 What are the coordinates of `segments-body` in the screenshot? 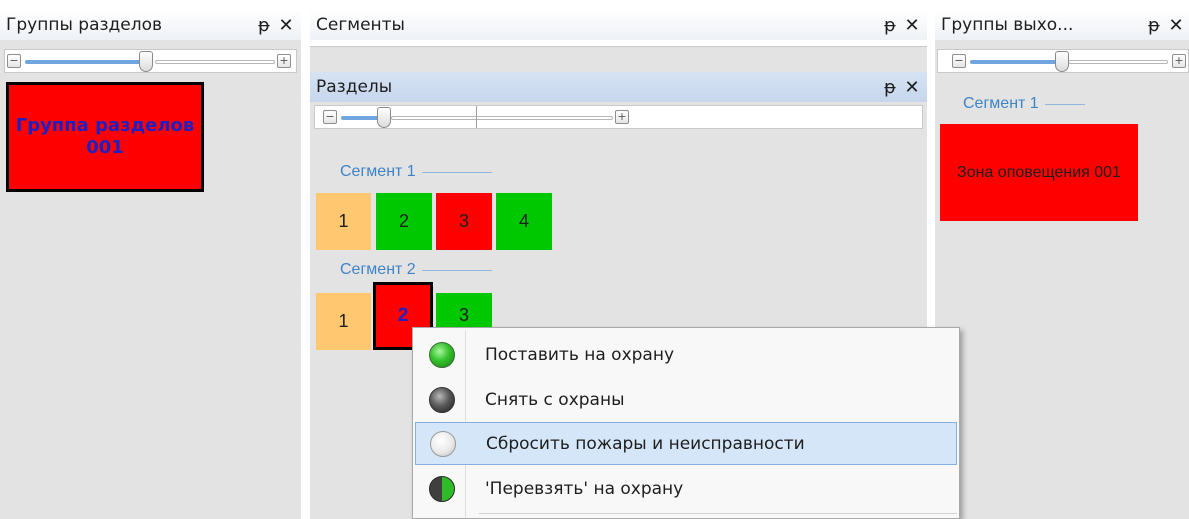 It's located at (618, 43).